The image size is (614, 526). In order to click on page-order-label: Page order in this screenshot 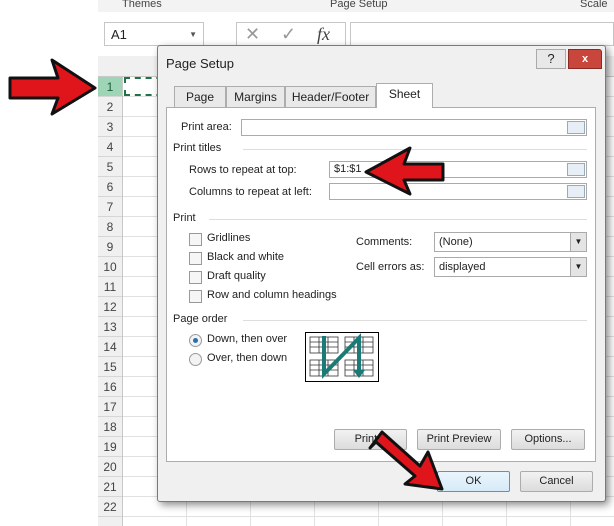, I will do `click(200, 319)`.